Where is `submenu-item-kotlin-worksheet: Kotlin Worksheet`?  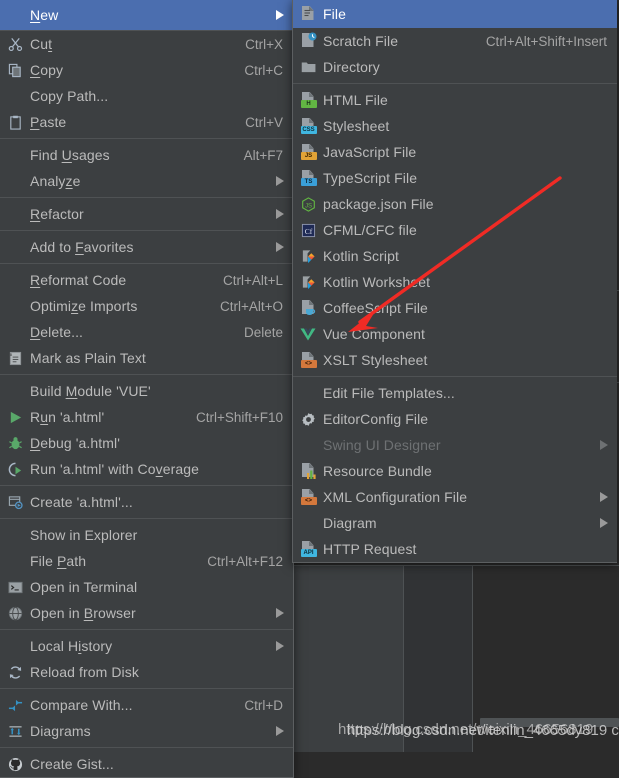 submenu-item-kotlin-worksheet: Kotlin Worksheet is located at coordinates (455, 282).